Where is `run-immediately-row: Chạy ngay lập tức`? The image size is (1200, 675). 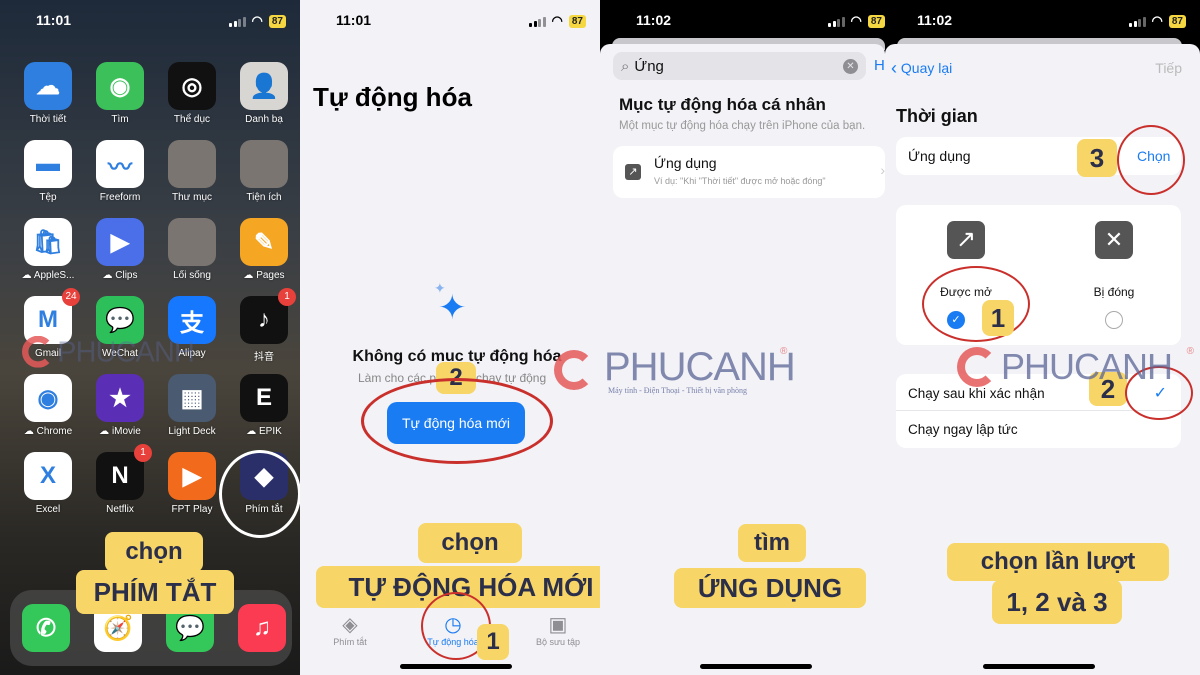 run-immediately-row: Chạy ngay lập tức is located at coordinates (1038, 429).